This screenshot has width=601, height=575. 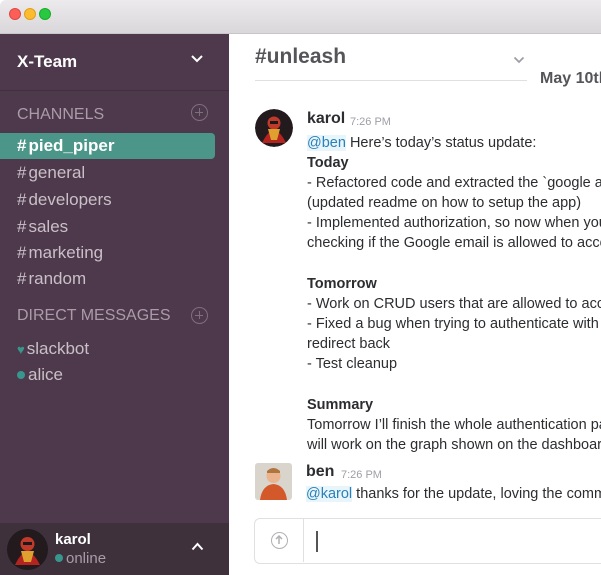 I want to click on channel-item-marketing: # marketing, so click(x=114, y=253).